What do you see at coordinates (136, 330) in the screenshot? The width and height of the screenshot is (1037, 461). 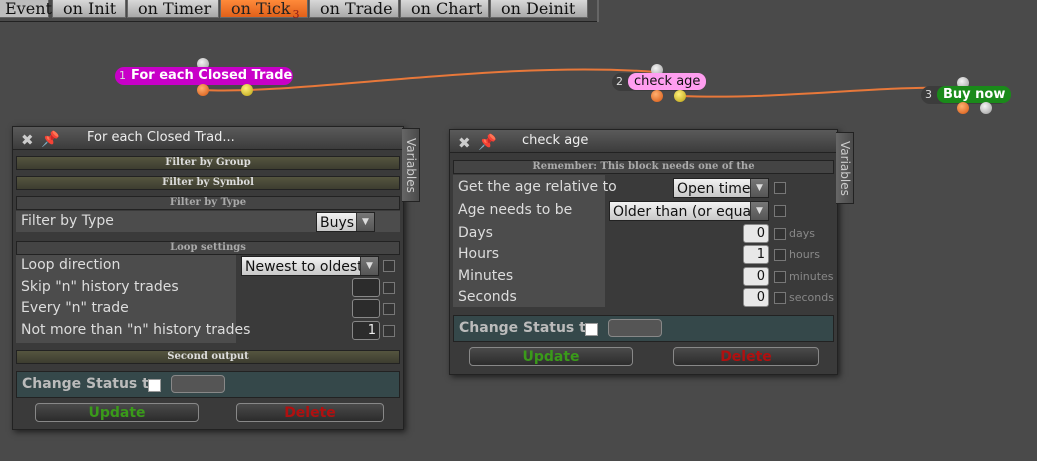 I see `not-more-than-label: Not more than "n" history trades` at bounding box center [136, 330].